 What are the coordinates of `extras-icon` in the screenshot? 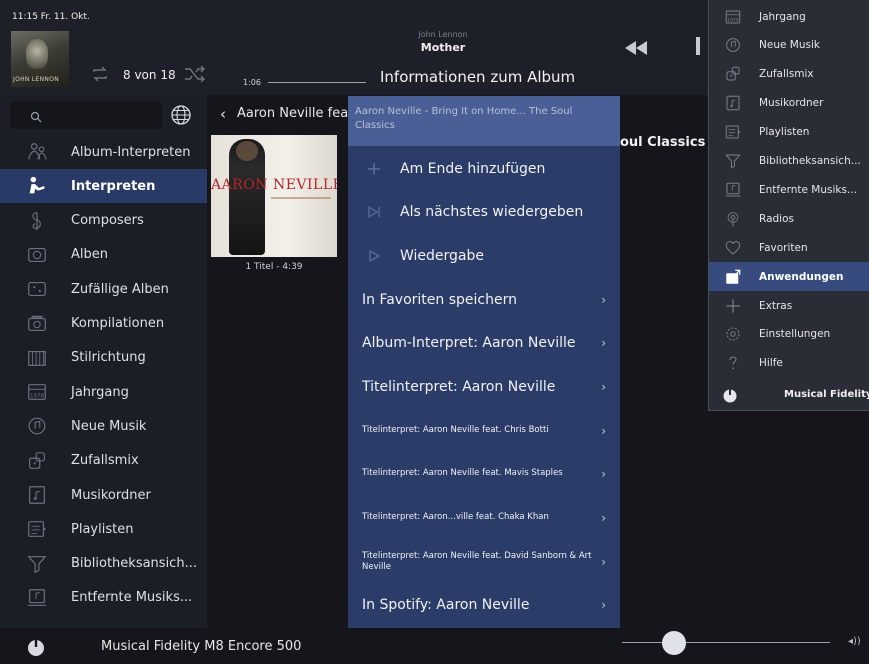 It's located at (733, 306).